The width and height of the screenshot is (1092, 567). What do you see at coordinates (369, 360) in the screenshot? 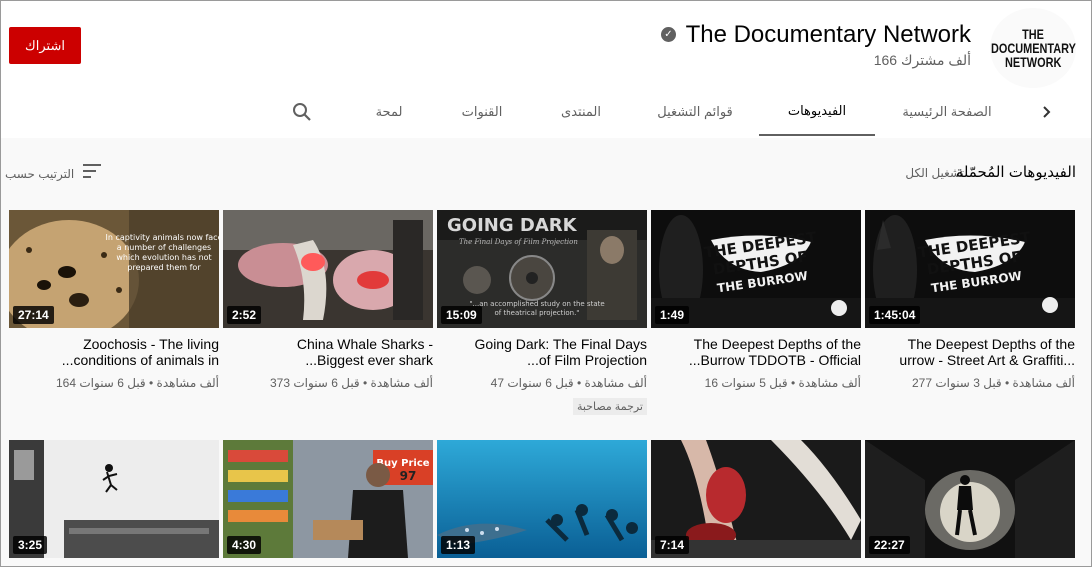
I see `video-title-line: ...Biggest ever shark` at bounding box center [369, 360].